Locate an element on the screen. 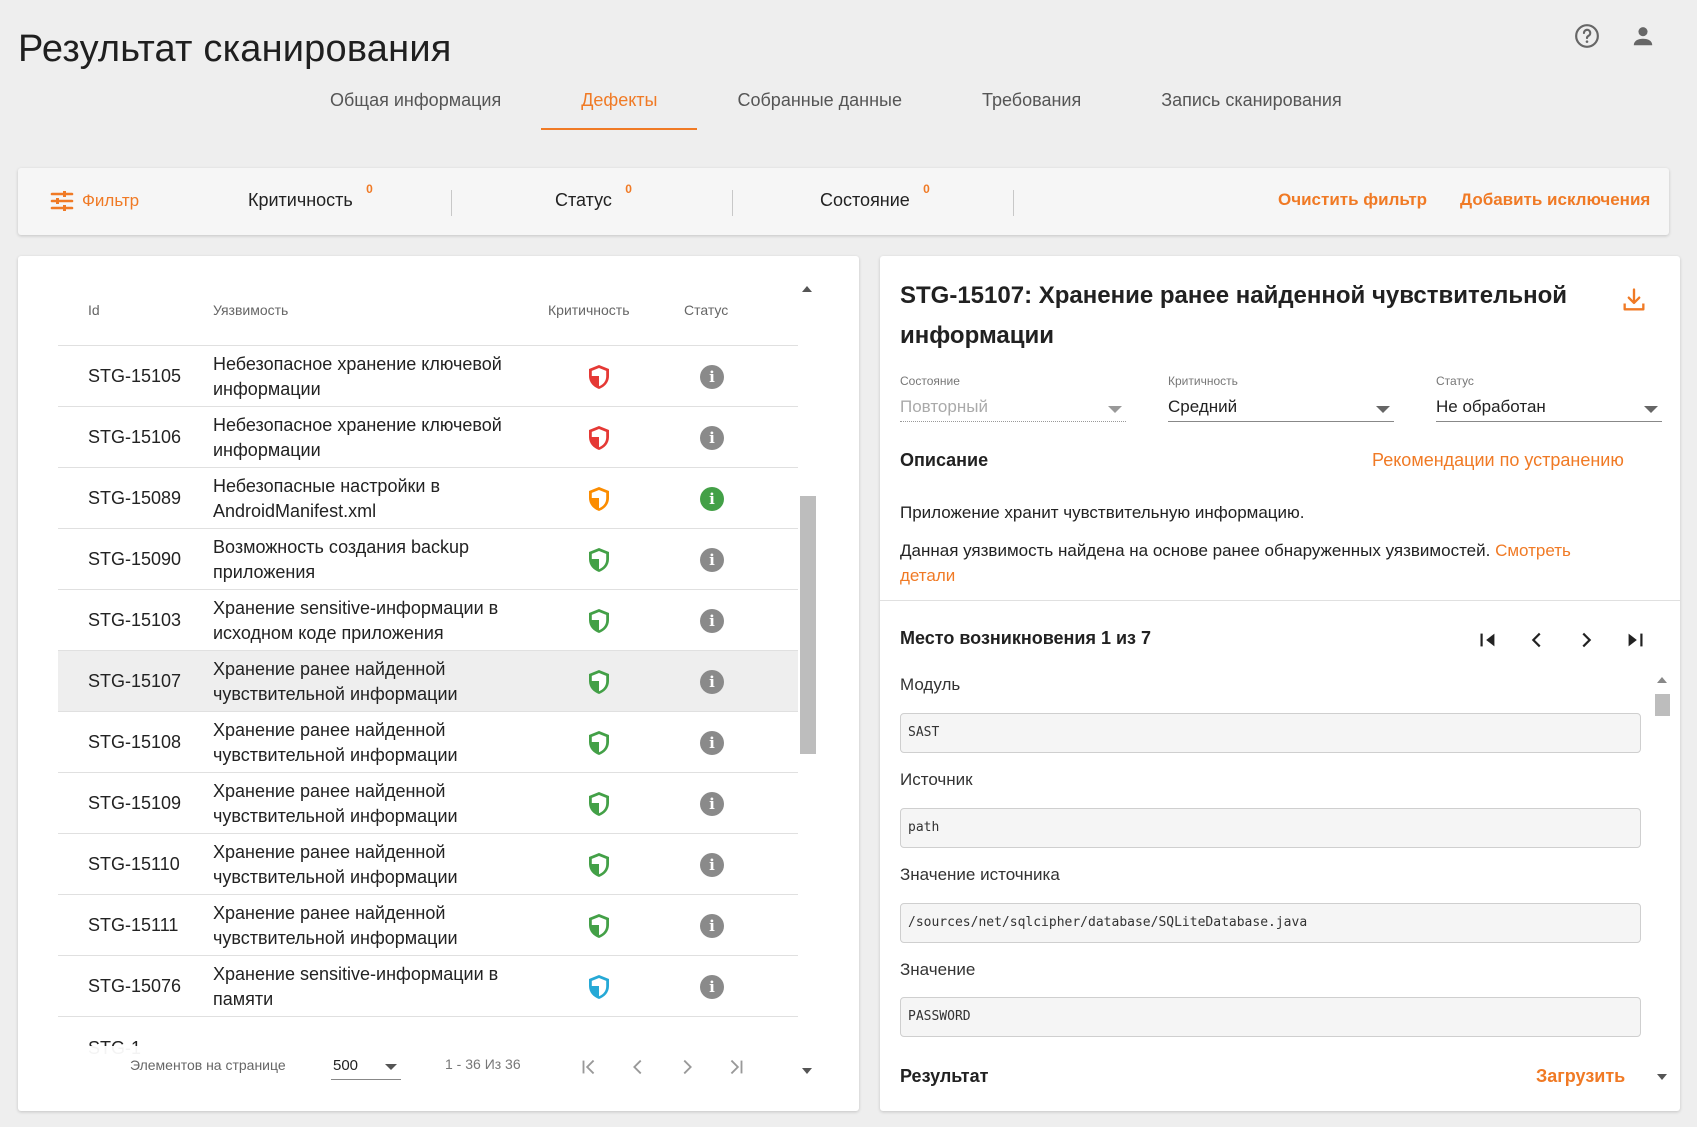 This screenshot has width=1697, height=1127. status-select: Не обработан is located at coordinates (1549, 408).